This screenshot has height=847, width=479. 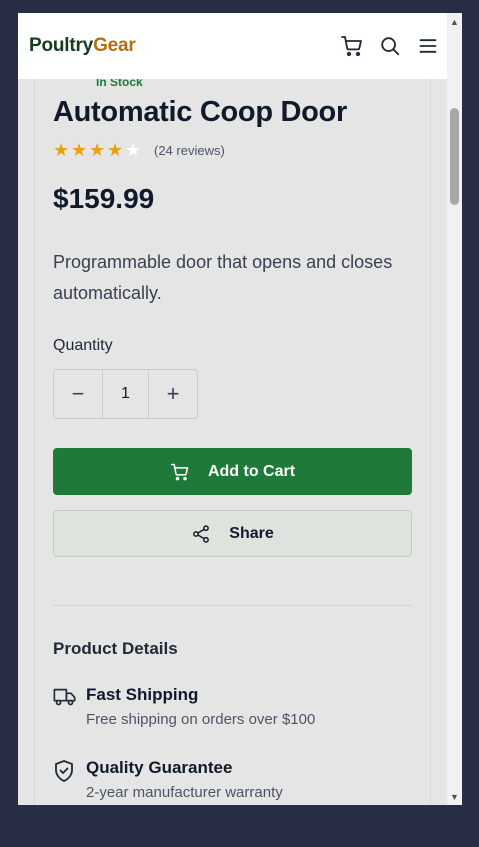 What do you see at coordinates (454, 21) in the screenshot?
I see `scroll-up-arrow: ▲` at bounding box center [454, 21].